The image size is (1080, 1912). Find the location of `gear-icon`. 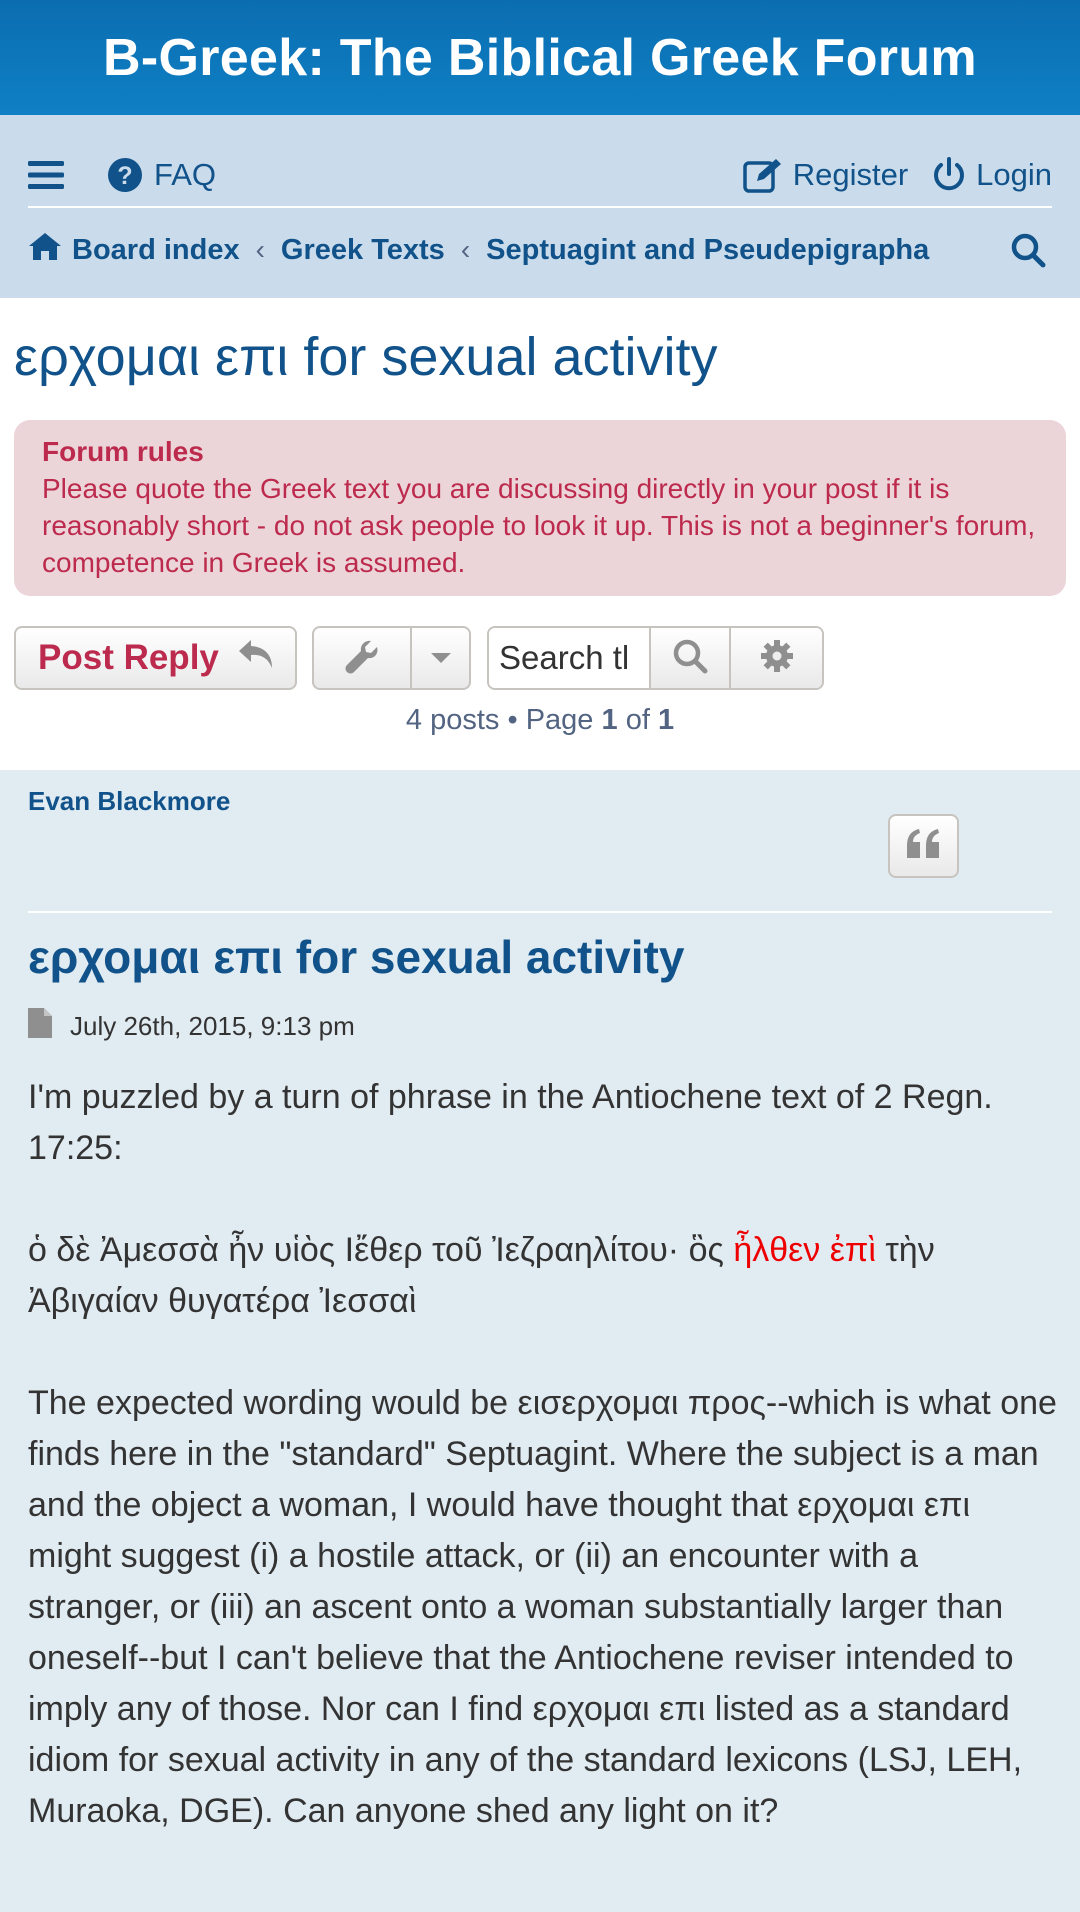

gear-icon is located at coordinates (777, 658).